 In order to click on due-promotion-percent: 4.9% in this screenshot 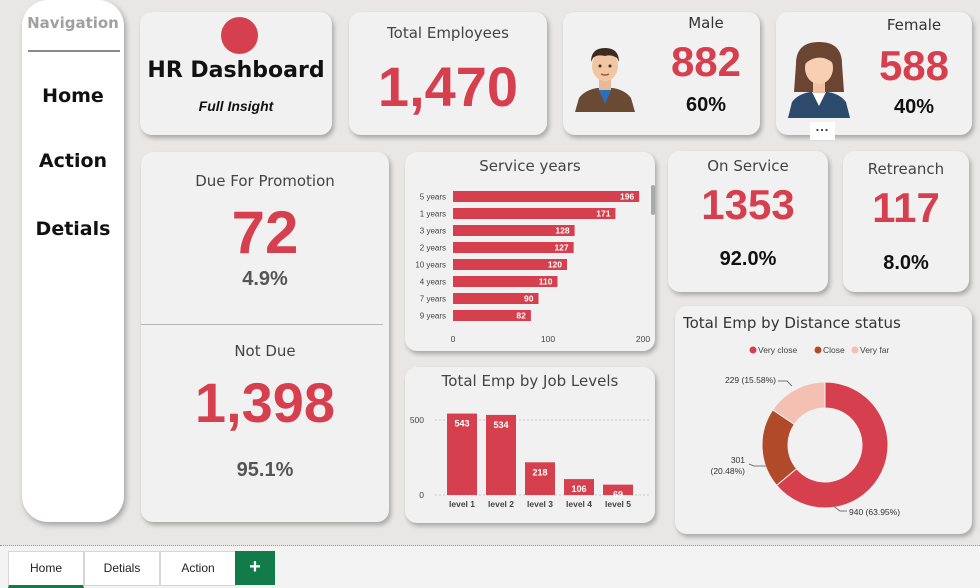, I will do `click(265, 279)`.